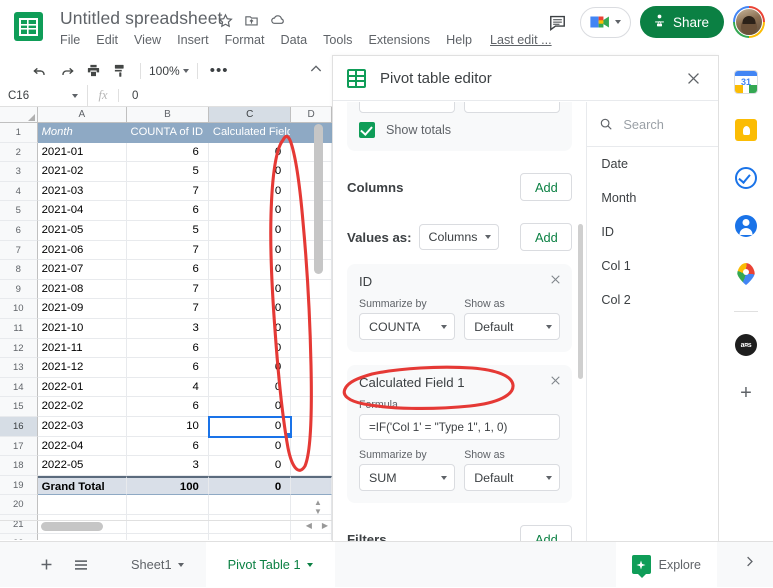 The height and width of the screenshot is (588, 773). What do you see at coordinates (141, 18) in the screenshot?
I see `document-title: Untitled spreadsheet` at bounding box center [141, 18].